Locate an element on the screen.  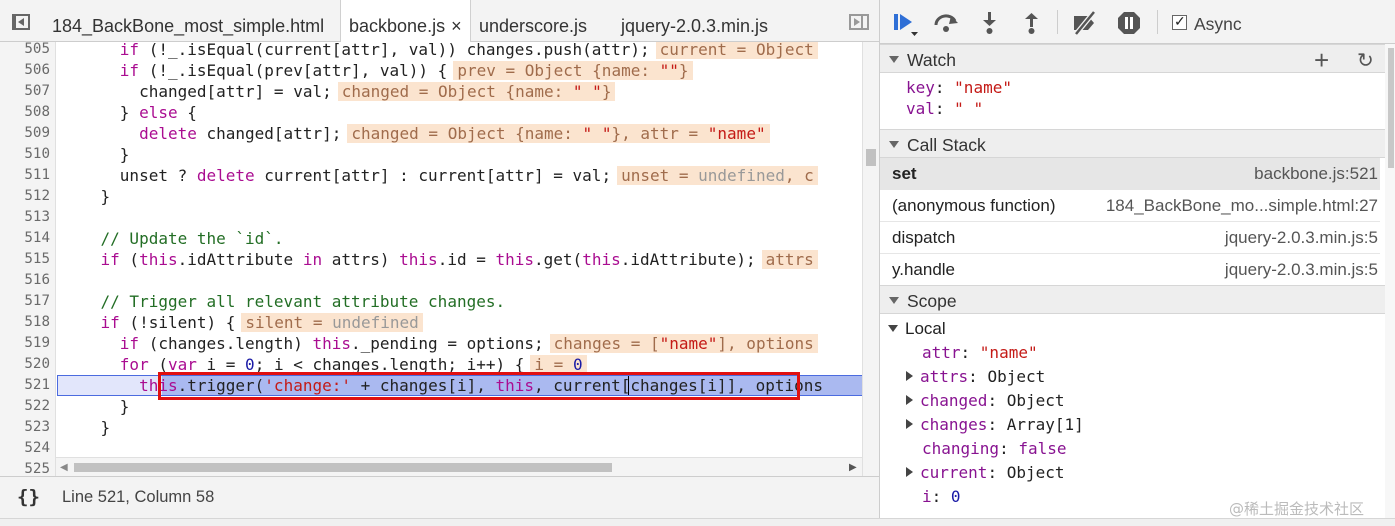
watch-item: key: "name" is located at coordinates (959, 87).